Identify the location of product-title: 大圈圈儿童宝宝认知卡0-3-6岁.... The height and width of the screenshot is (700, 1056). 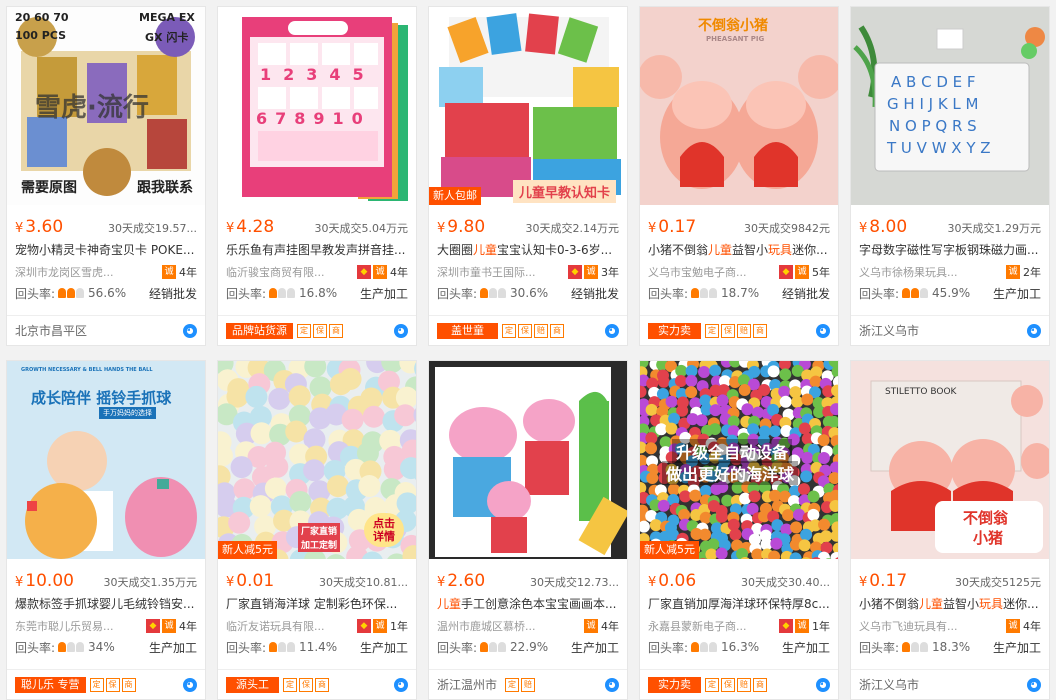
(528, 250).